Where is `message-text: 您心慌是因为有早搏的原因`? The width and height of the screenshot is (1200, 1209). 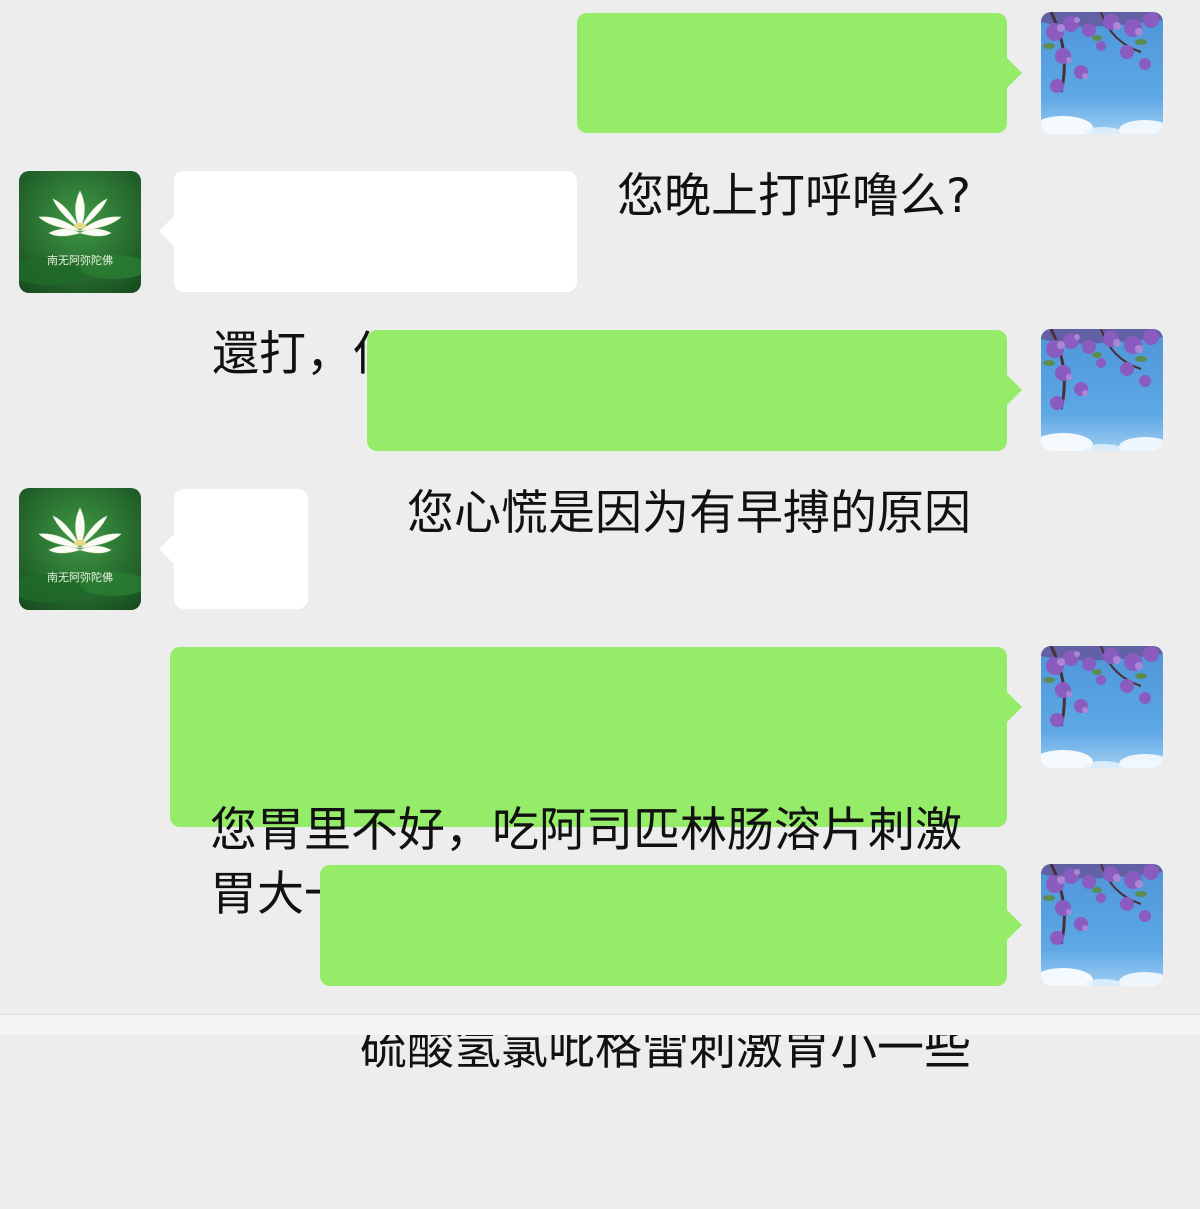
message-text: 您心慌是因为有早搏的原因 is located at coordinates (689, 513).